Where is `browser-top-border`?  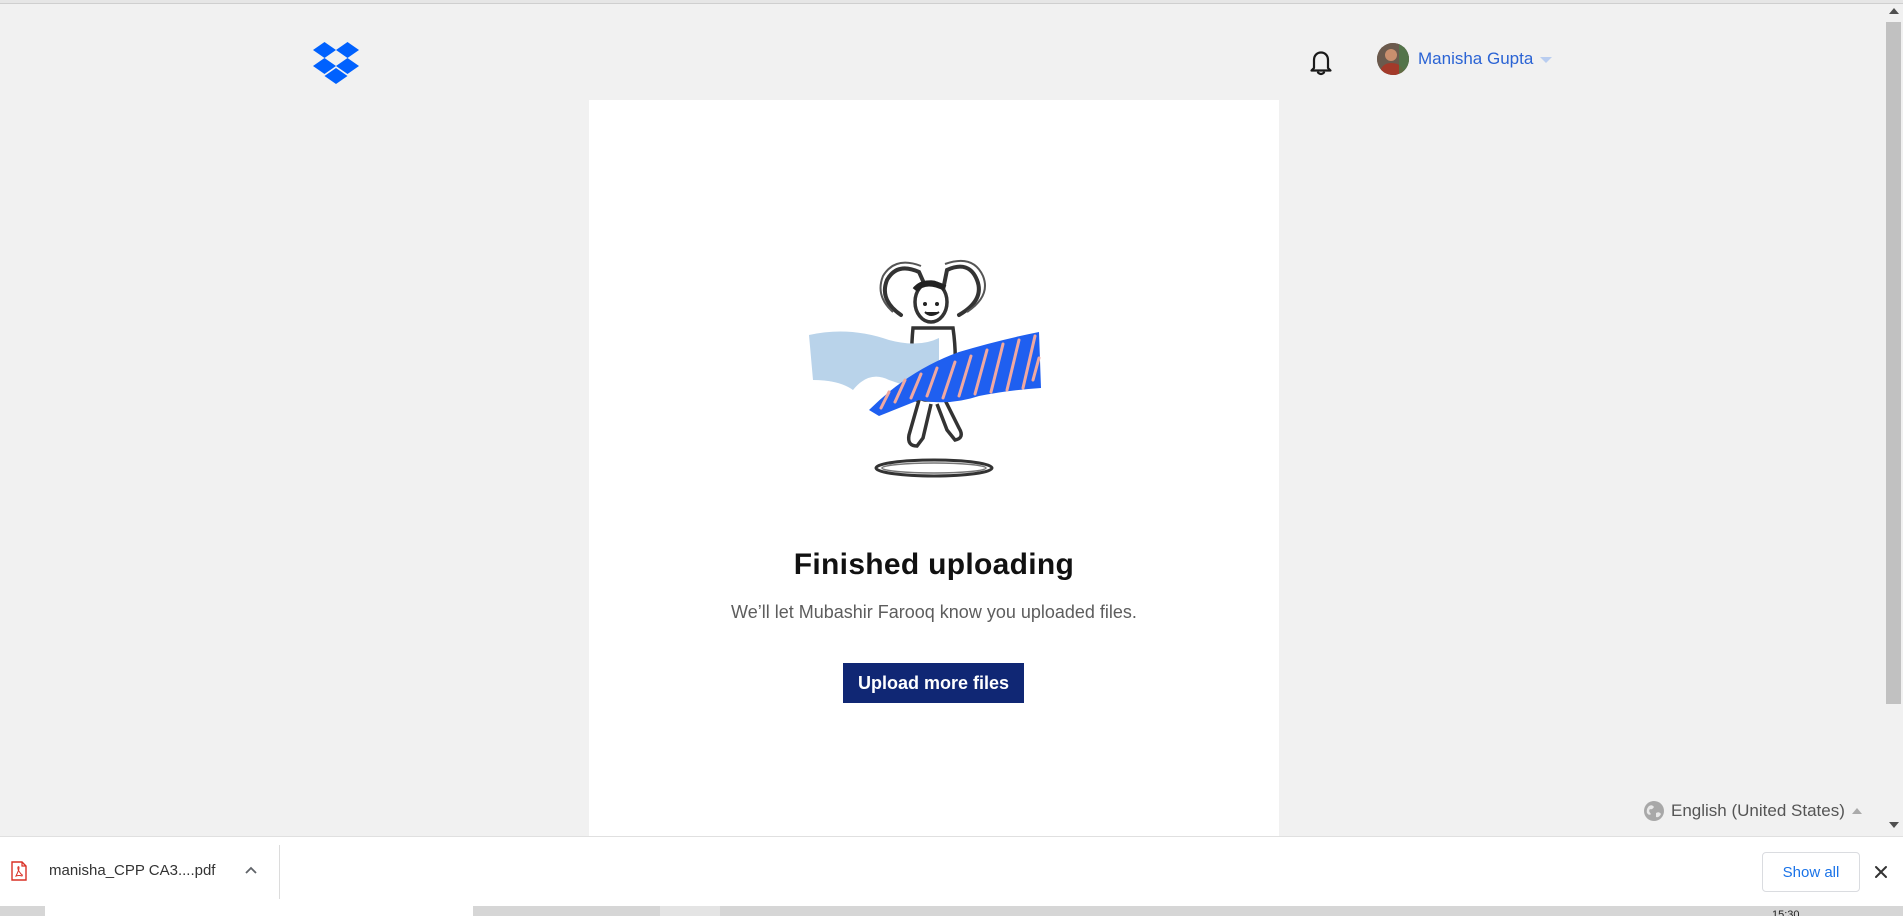 browser-top-border is located at coordinates (951, 2).